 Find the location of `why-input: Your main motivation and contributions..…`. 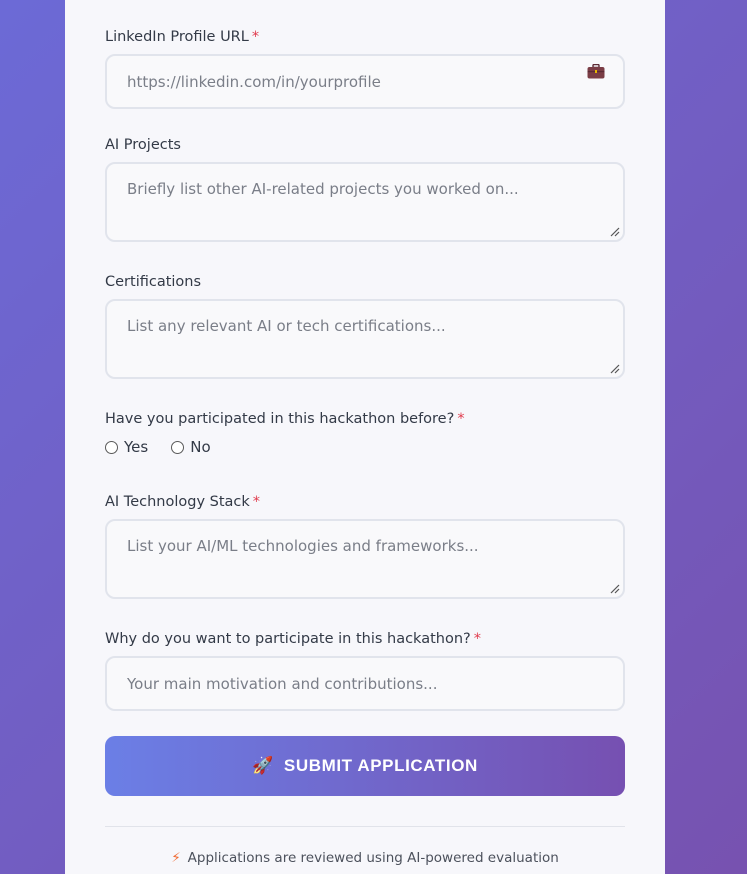

why-input: Your main motivation and contributions..… is located at coordinates (365, 683).